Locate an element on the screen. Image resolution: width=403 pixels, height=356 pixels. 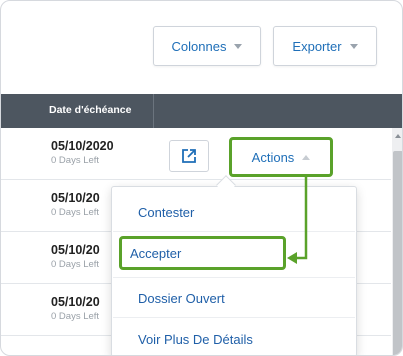
open-details-button is located at coordinates (189, 156).